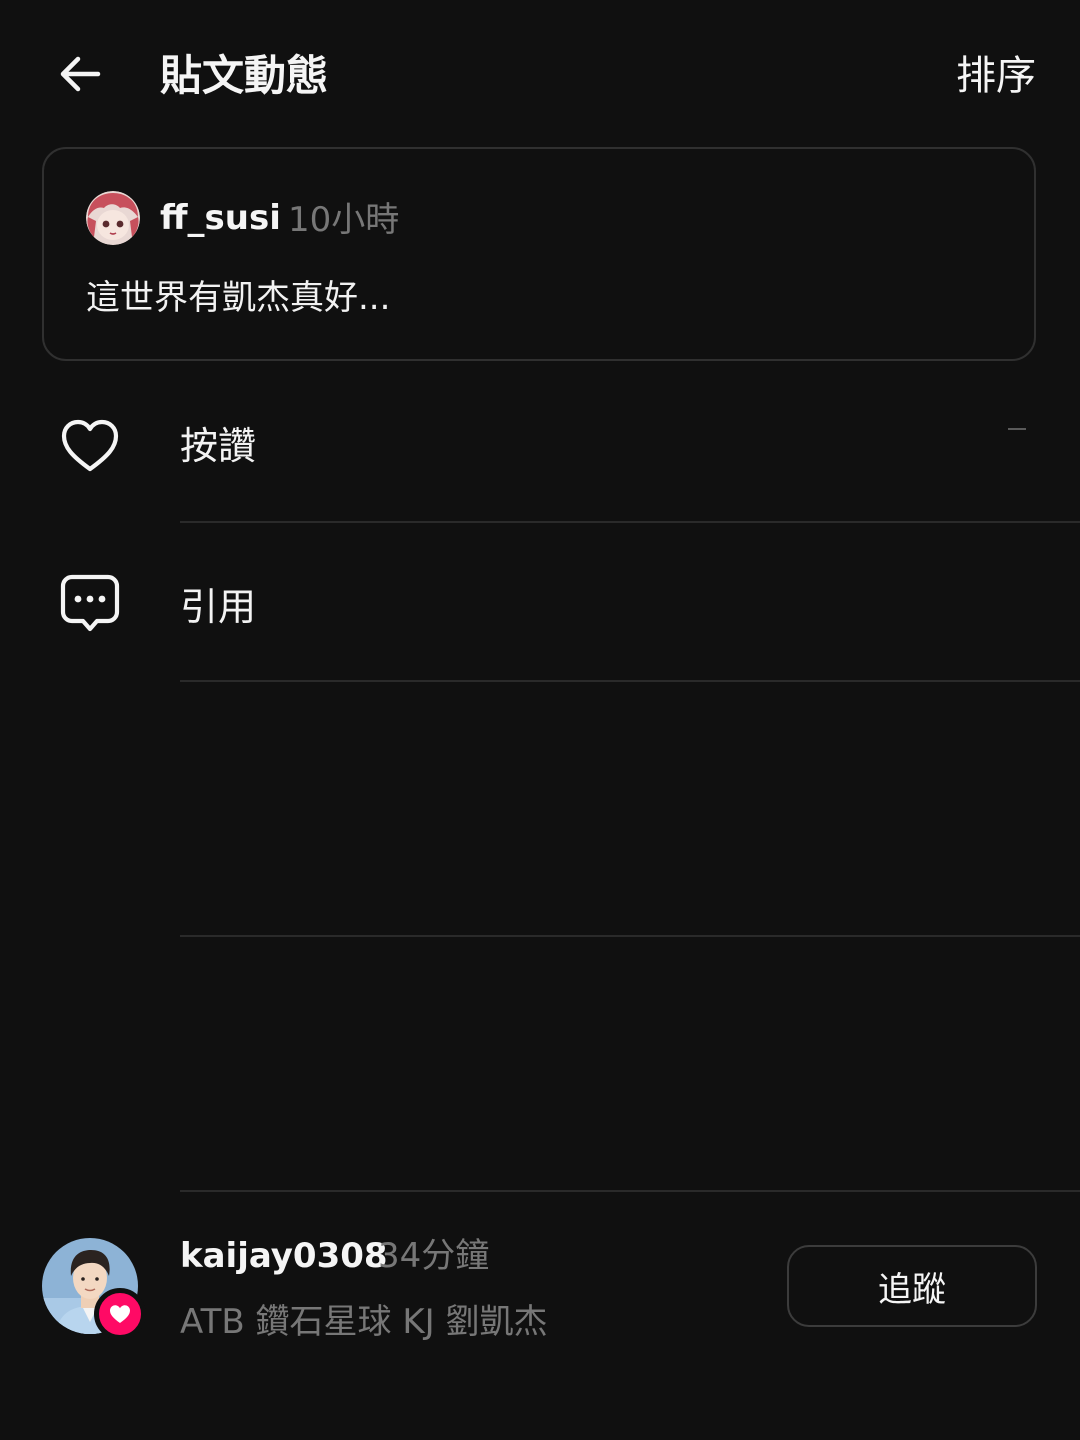 The image size is (1080, 1440). I want to click on liker-timestamp: 34分鐘, so click(434, 1256).